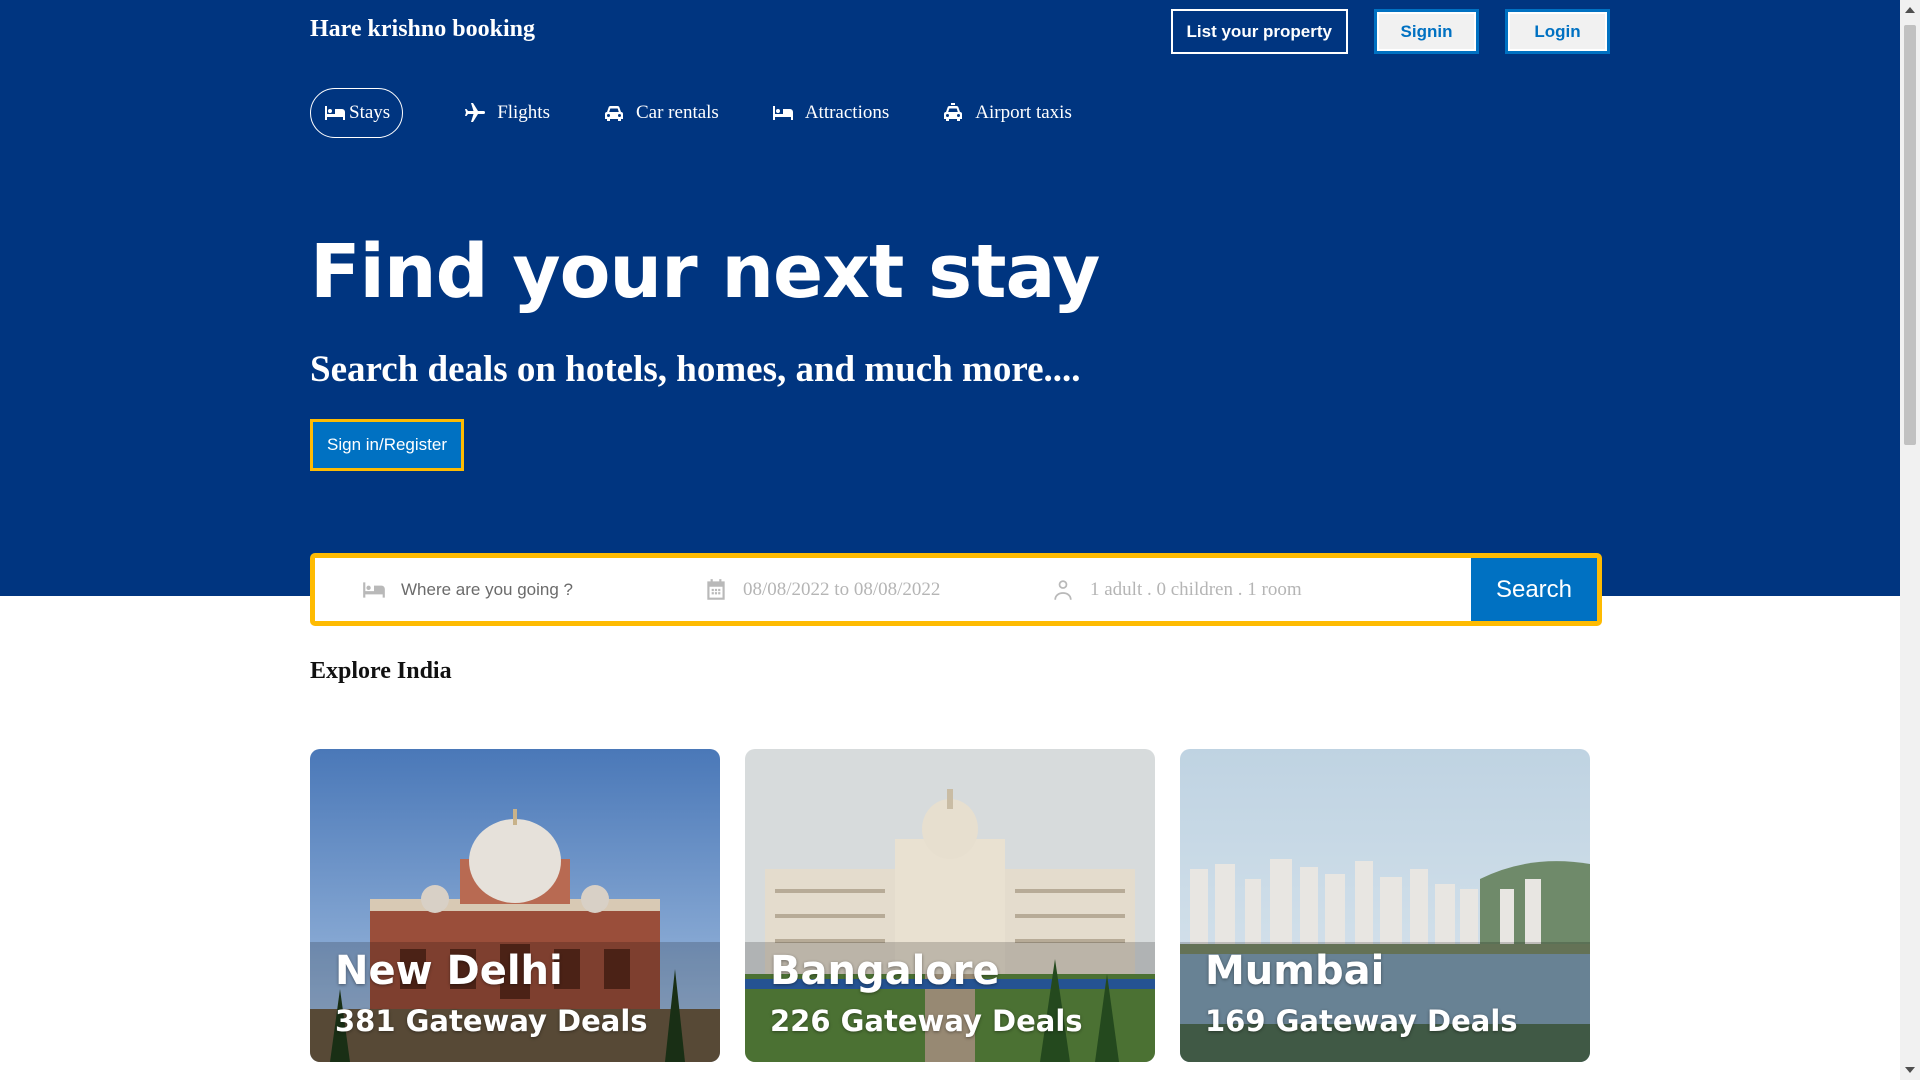 This screenshot has height=1080, width=1920. What do you see at coordinates (1295, 971) in the screenshot?
I see `city-name: Mumbai` at bounding box center [1295, 971].